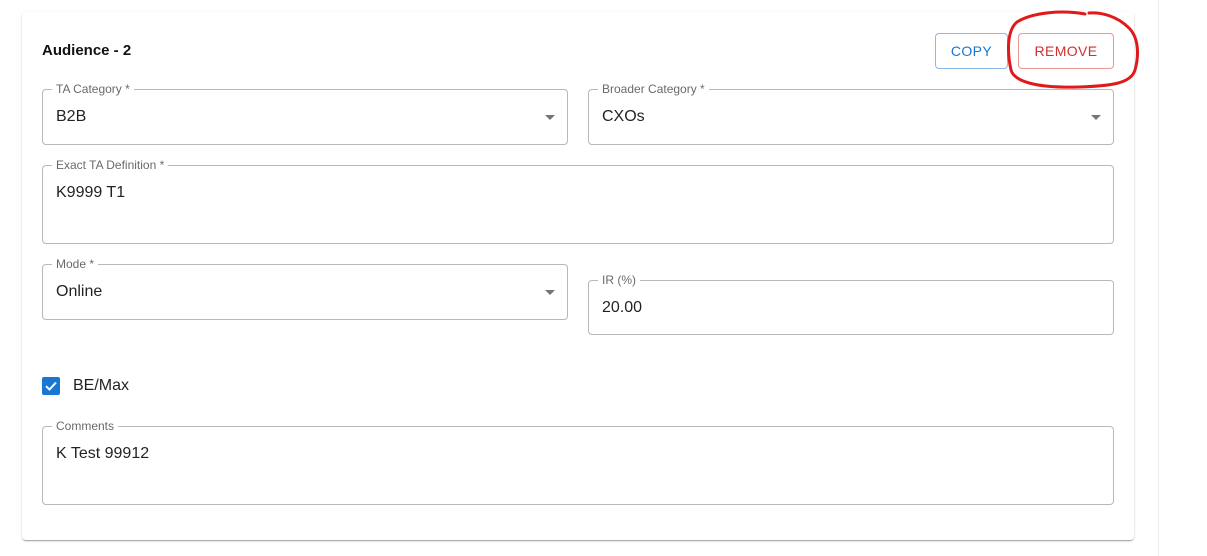 The width and height of the screenshot is (1207, 556). What do you see at coordinates (622, 307) in the screenshot?
I see `ir-value: 20.00` at bounding box center [622, 307].